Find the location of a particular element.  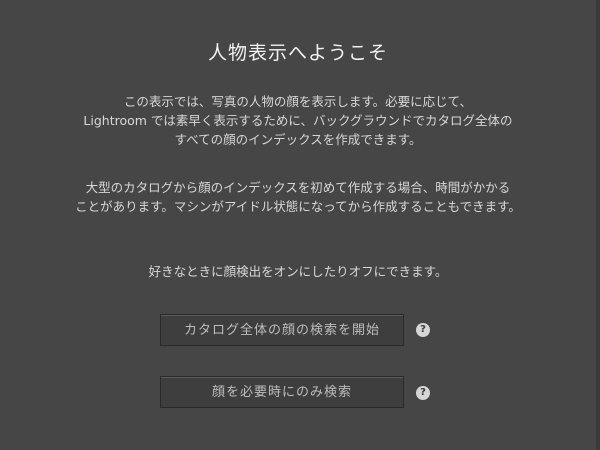

scan-on-demand-button: 顔を必要時にのみ検索 is located at coordinates (282, 392).